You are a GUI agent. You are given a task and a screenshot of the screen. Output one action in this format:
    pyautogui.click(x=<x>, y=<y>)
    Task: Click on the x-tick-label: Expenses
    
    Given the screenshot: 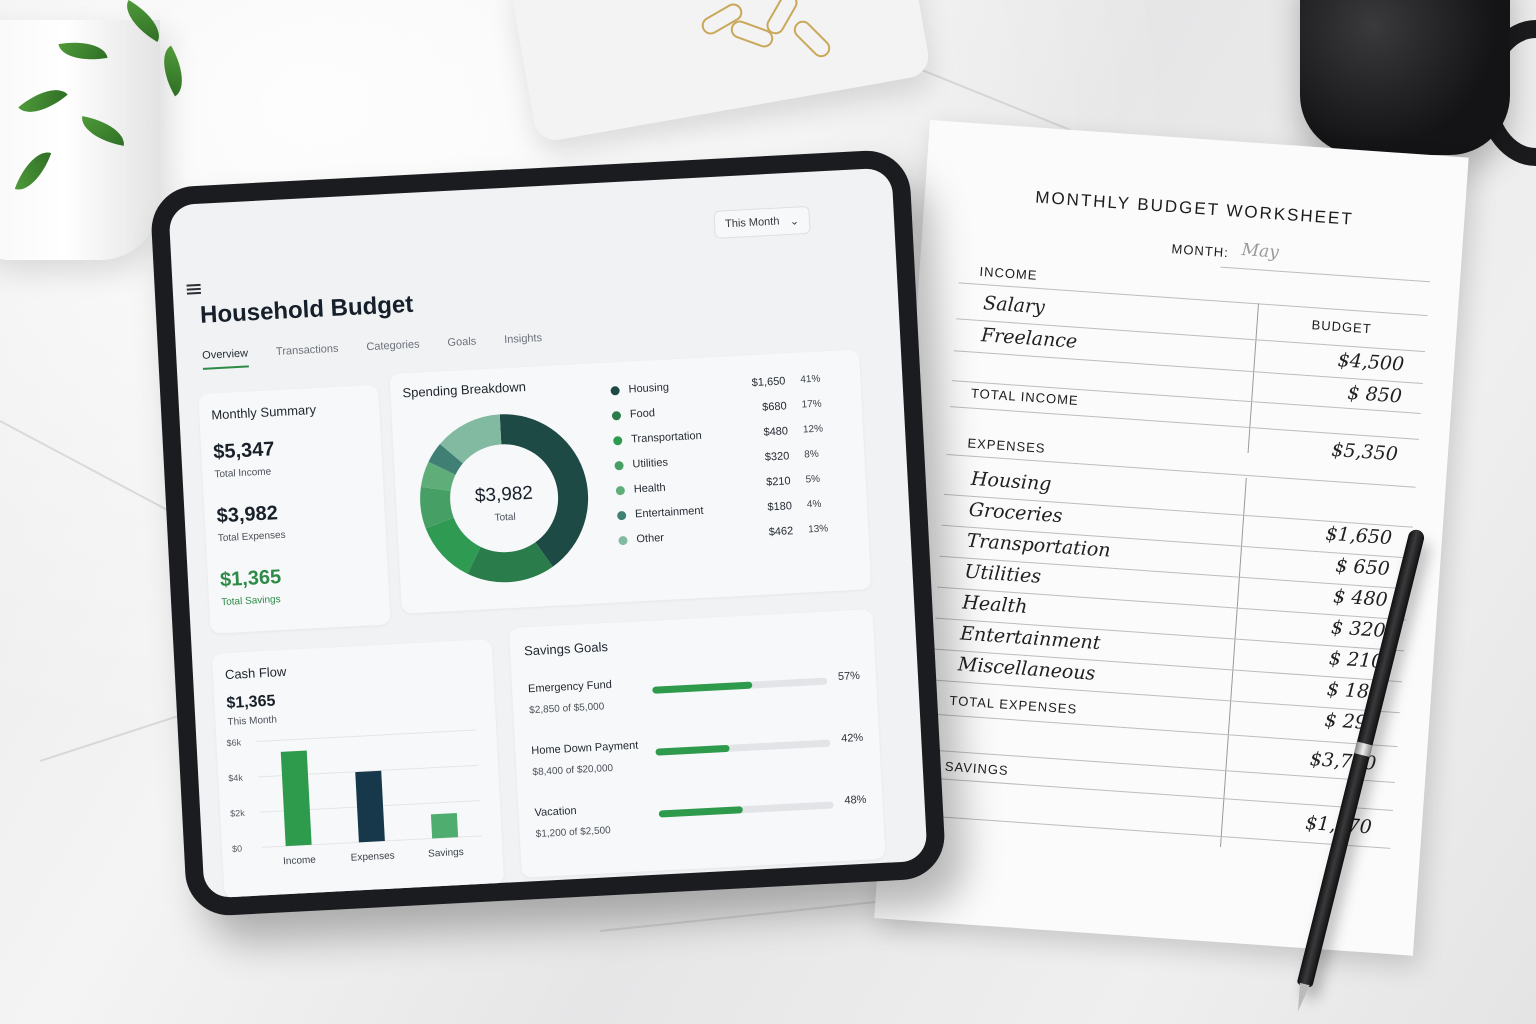 What is the action you would take?
    pyautogui.click(x=373, y=856)
    